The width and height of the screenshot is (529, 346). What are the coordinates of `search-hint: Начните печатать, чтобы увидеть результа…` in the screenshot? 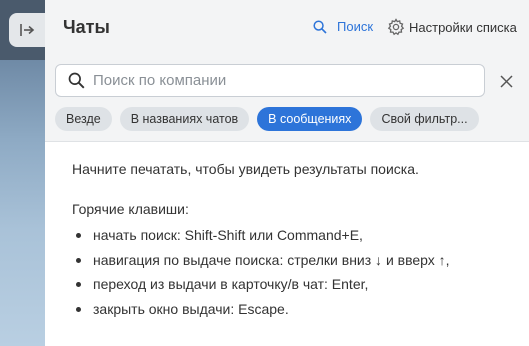 It's located at (245, 169).